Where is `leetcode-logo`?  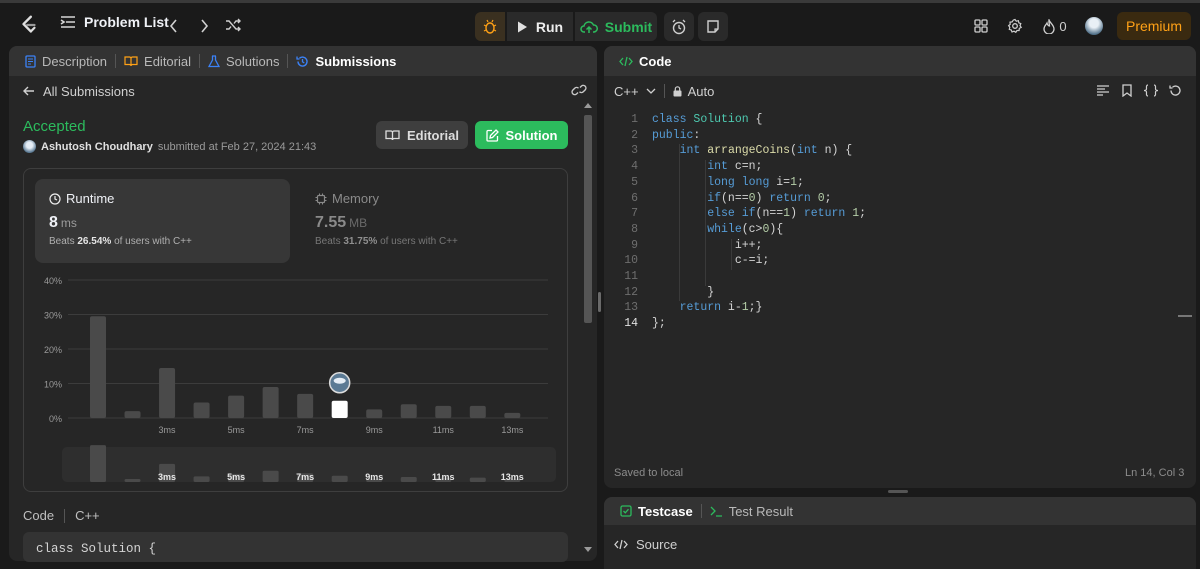 leetcode-logo is located at coordinates (29, 25).